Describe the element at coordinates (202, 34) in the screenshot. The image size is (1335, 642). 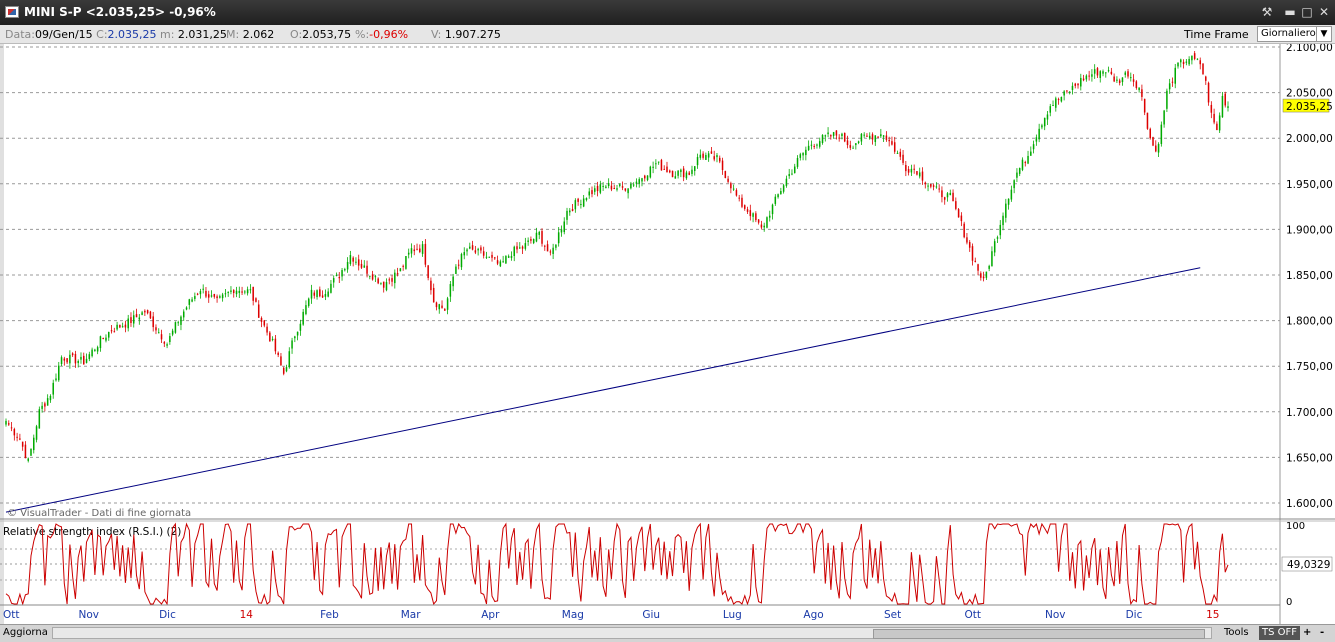
I see `min-value: 2.031,25` at that location.